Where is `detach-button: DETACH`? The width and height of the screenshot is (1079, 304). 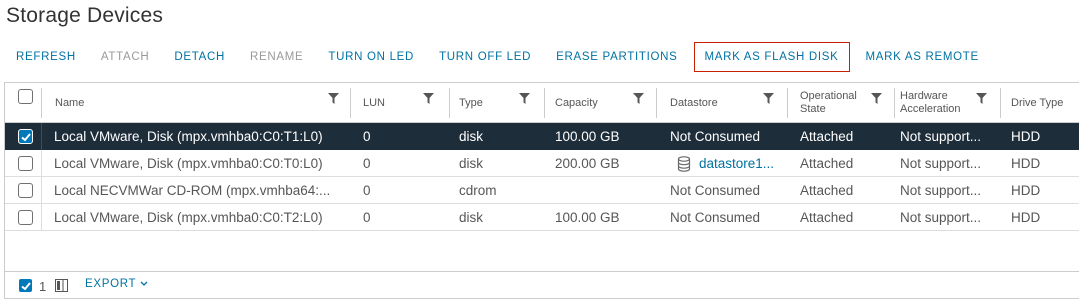
detach-button: DETACH is located at coordinates (199, 57).